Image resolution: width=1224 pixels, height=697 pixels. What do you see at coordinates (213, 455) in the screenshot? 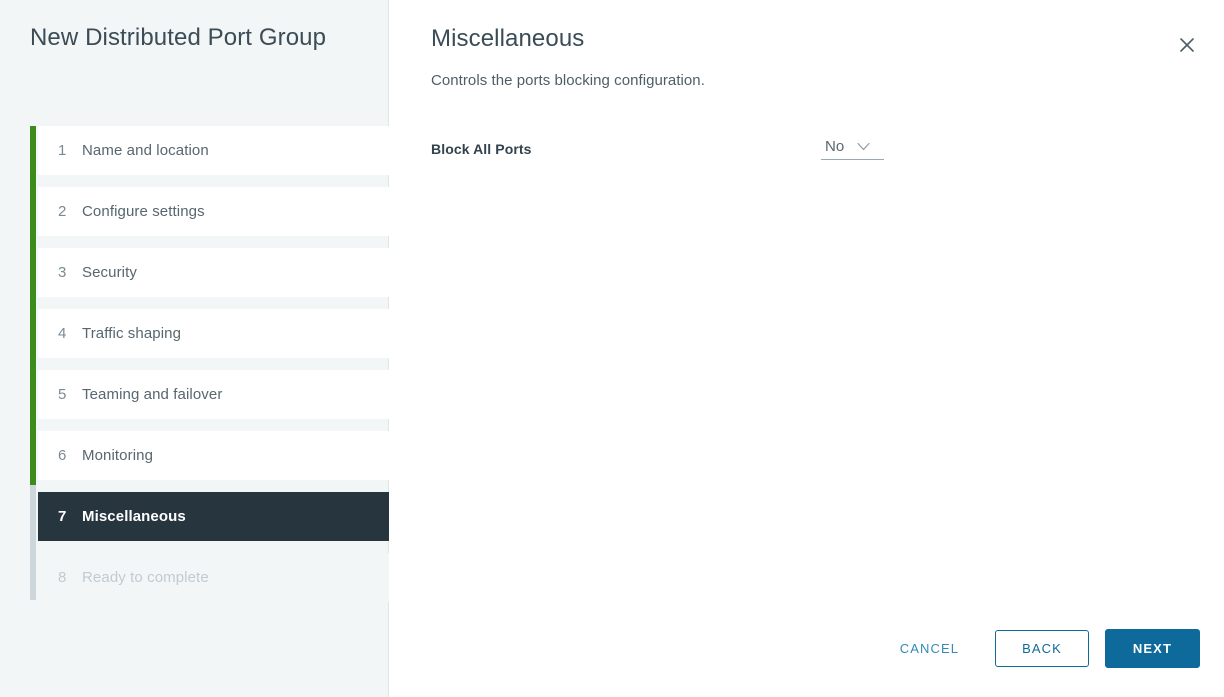
I see `sidebar-step-monitoring: 6 Monitoring` at bounding box center [213, 455].